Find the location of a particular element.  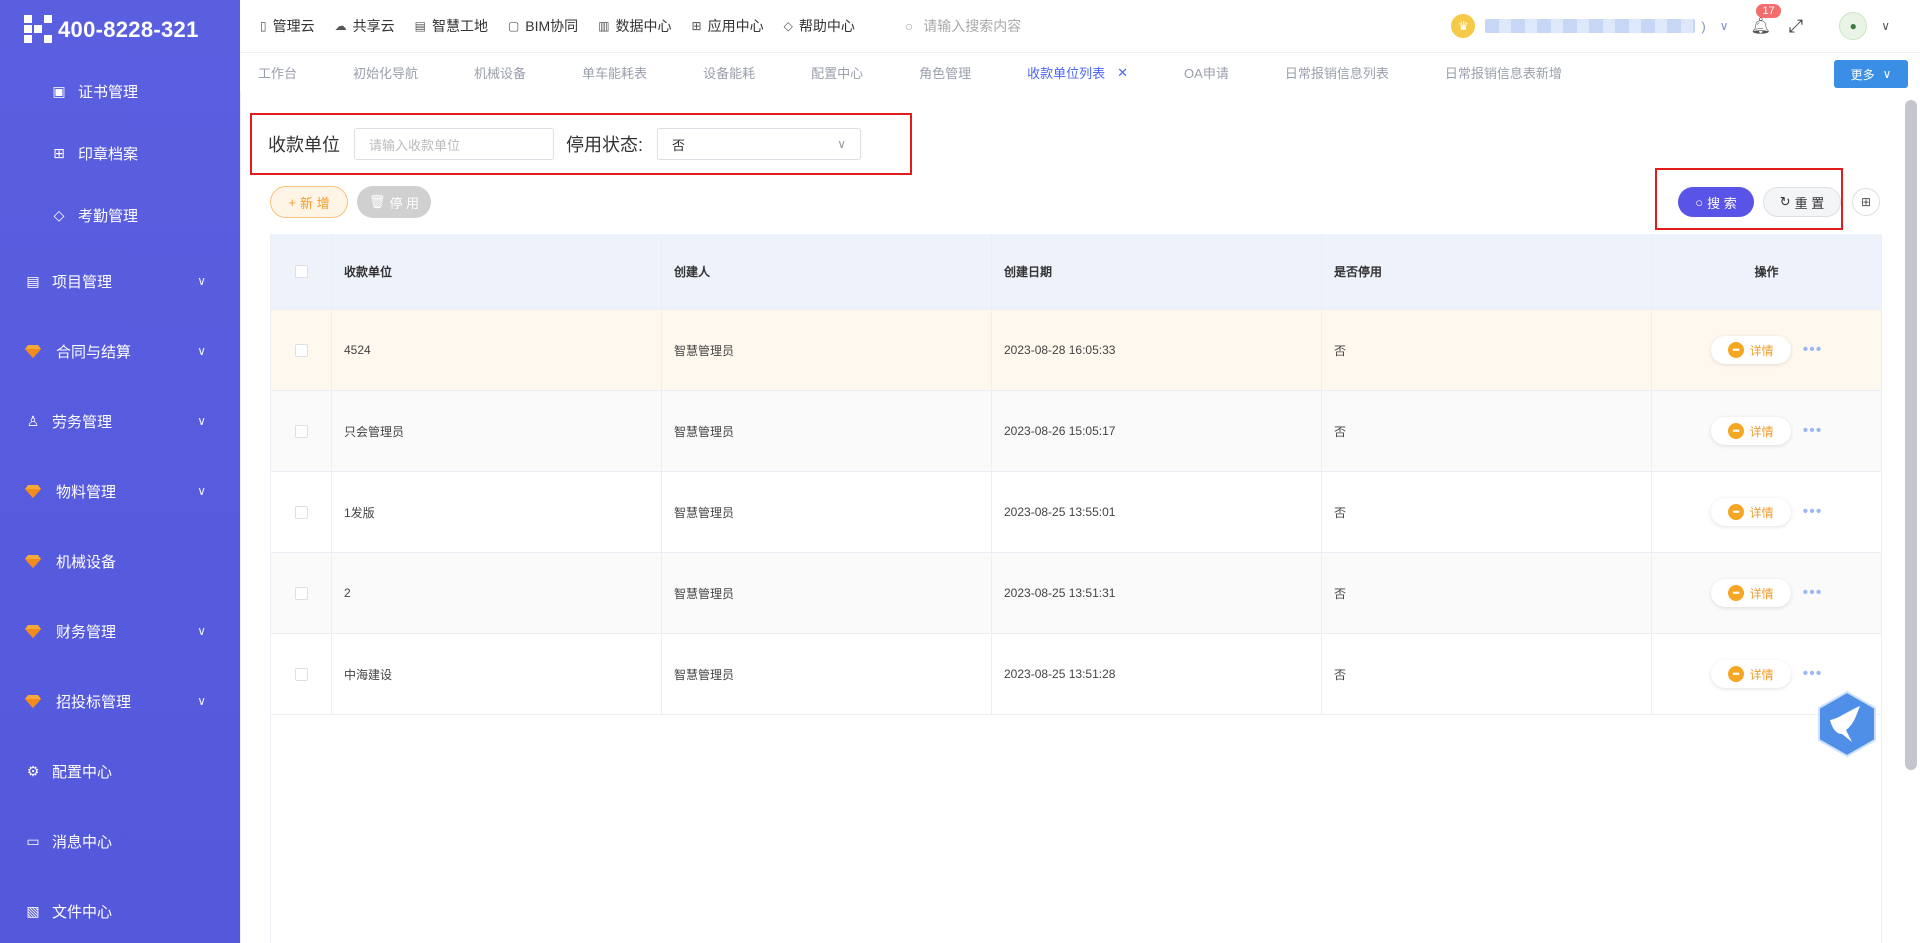

sidebar-item-contracts: 合同与结算 ∨ is located at coordinates (120, 351).